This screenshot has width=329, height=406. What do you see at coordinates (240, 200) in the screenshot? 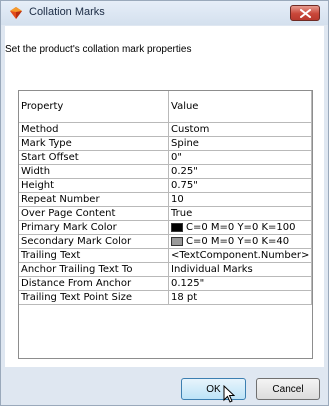
I see `property-value: 10` at bounding box center [240, 200].